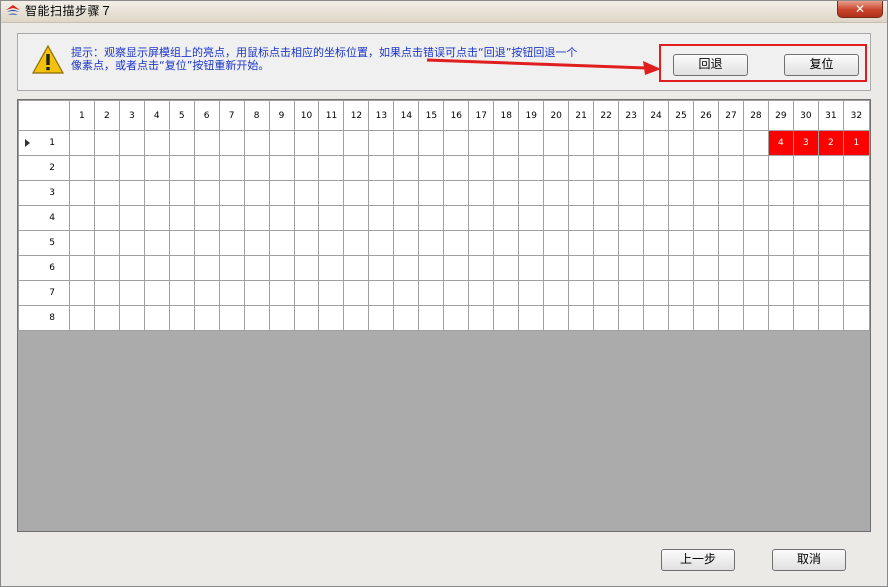 The height and width of the screenshot is (587, 888). I want to click on row-header: 6, so click(44, 268).